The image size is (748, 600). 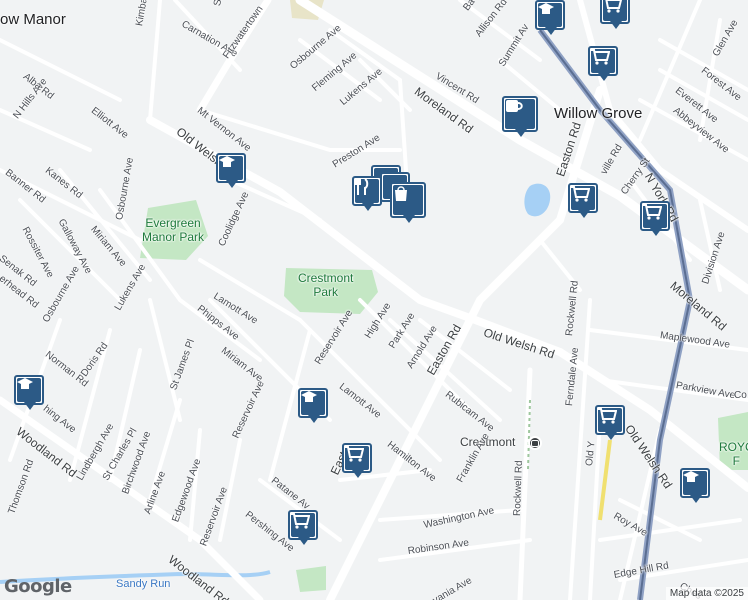 I want to click on place-label-manor: ow Manor, so click(x=33, y=19).